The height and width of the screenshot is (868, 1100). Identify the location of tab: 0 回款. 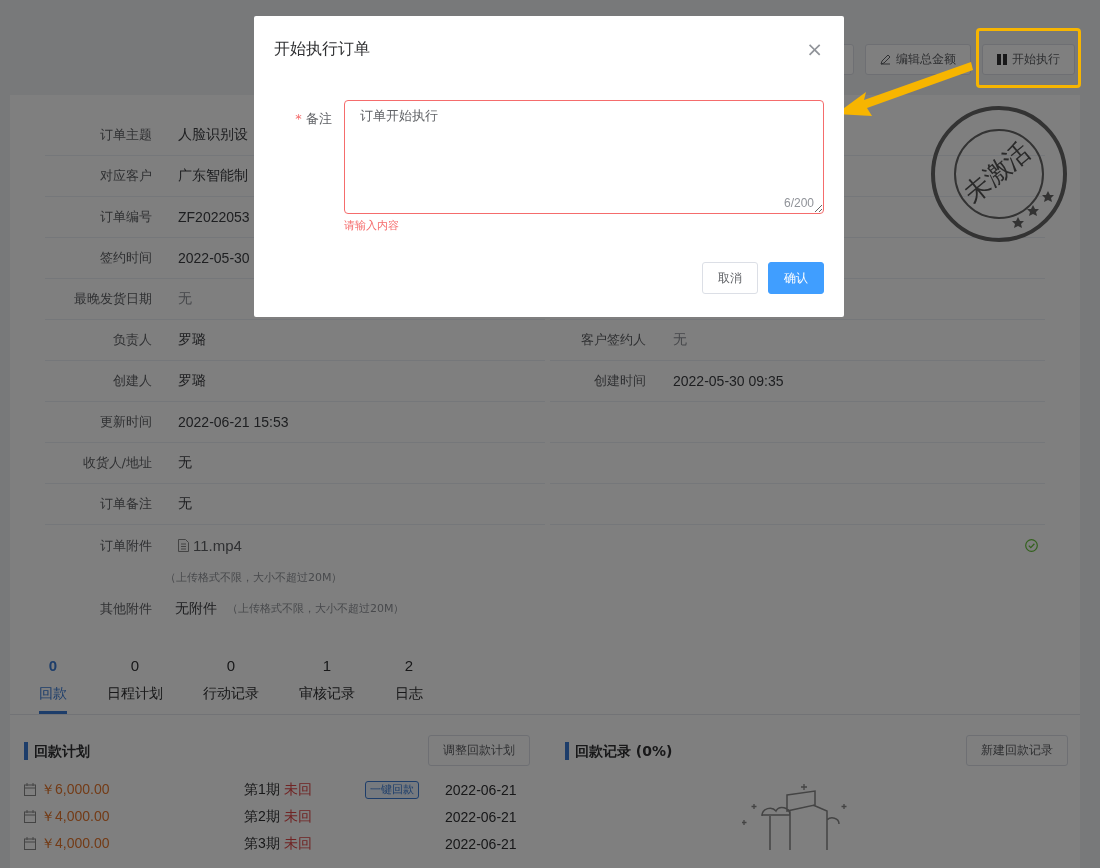
(53, 685).